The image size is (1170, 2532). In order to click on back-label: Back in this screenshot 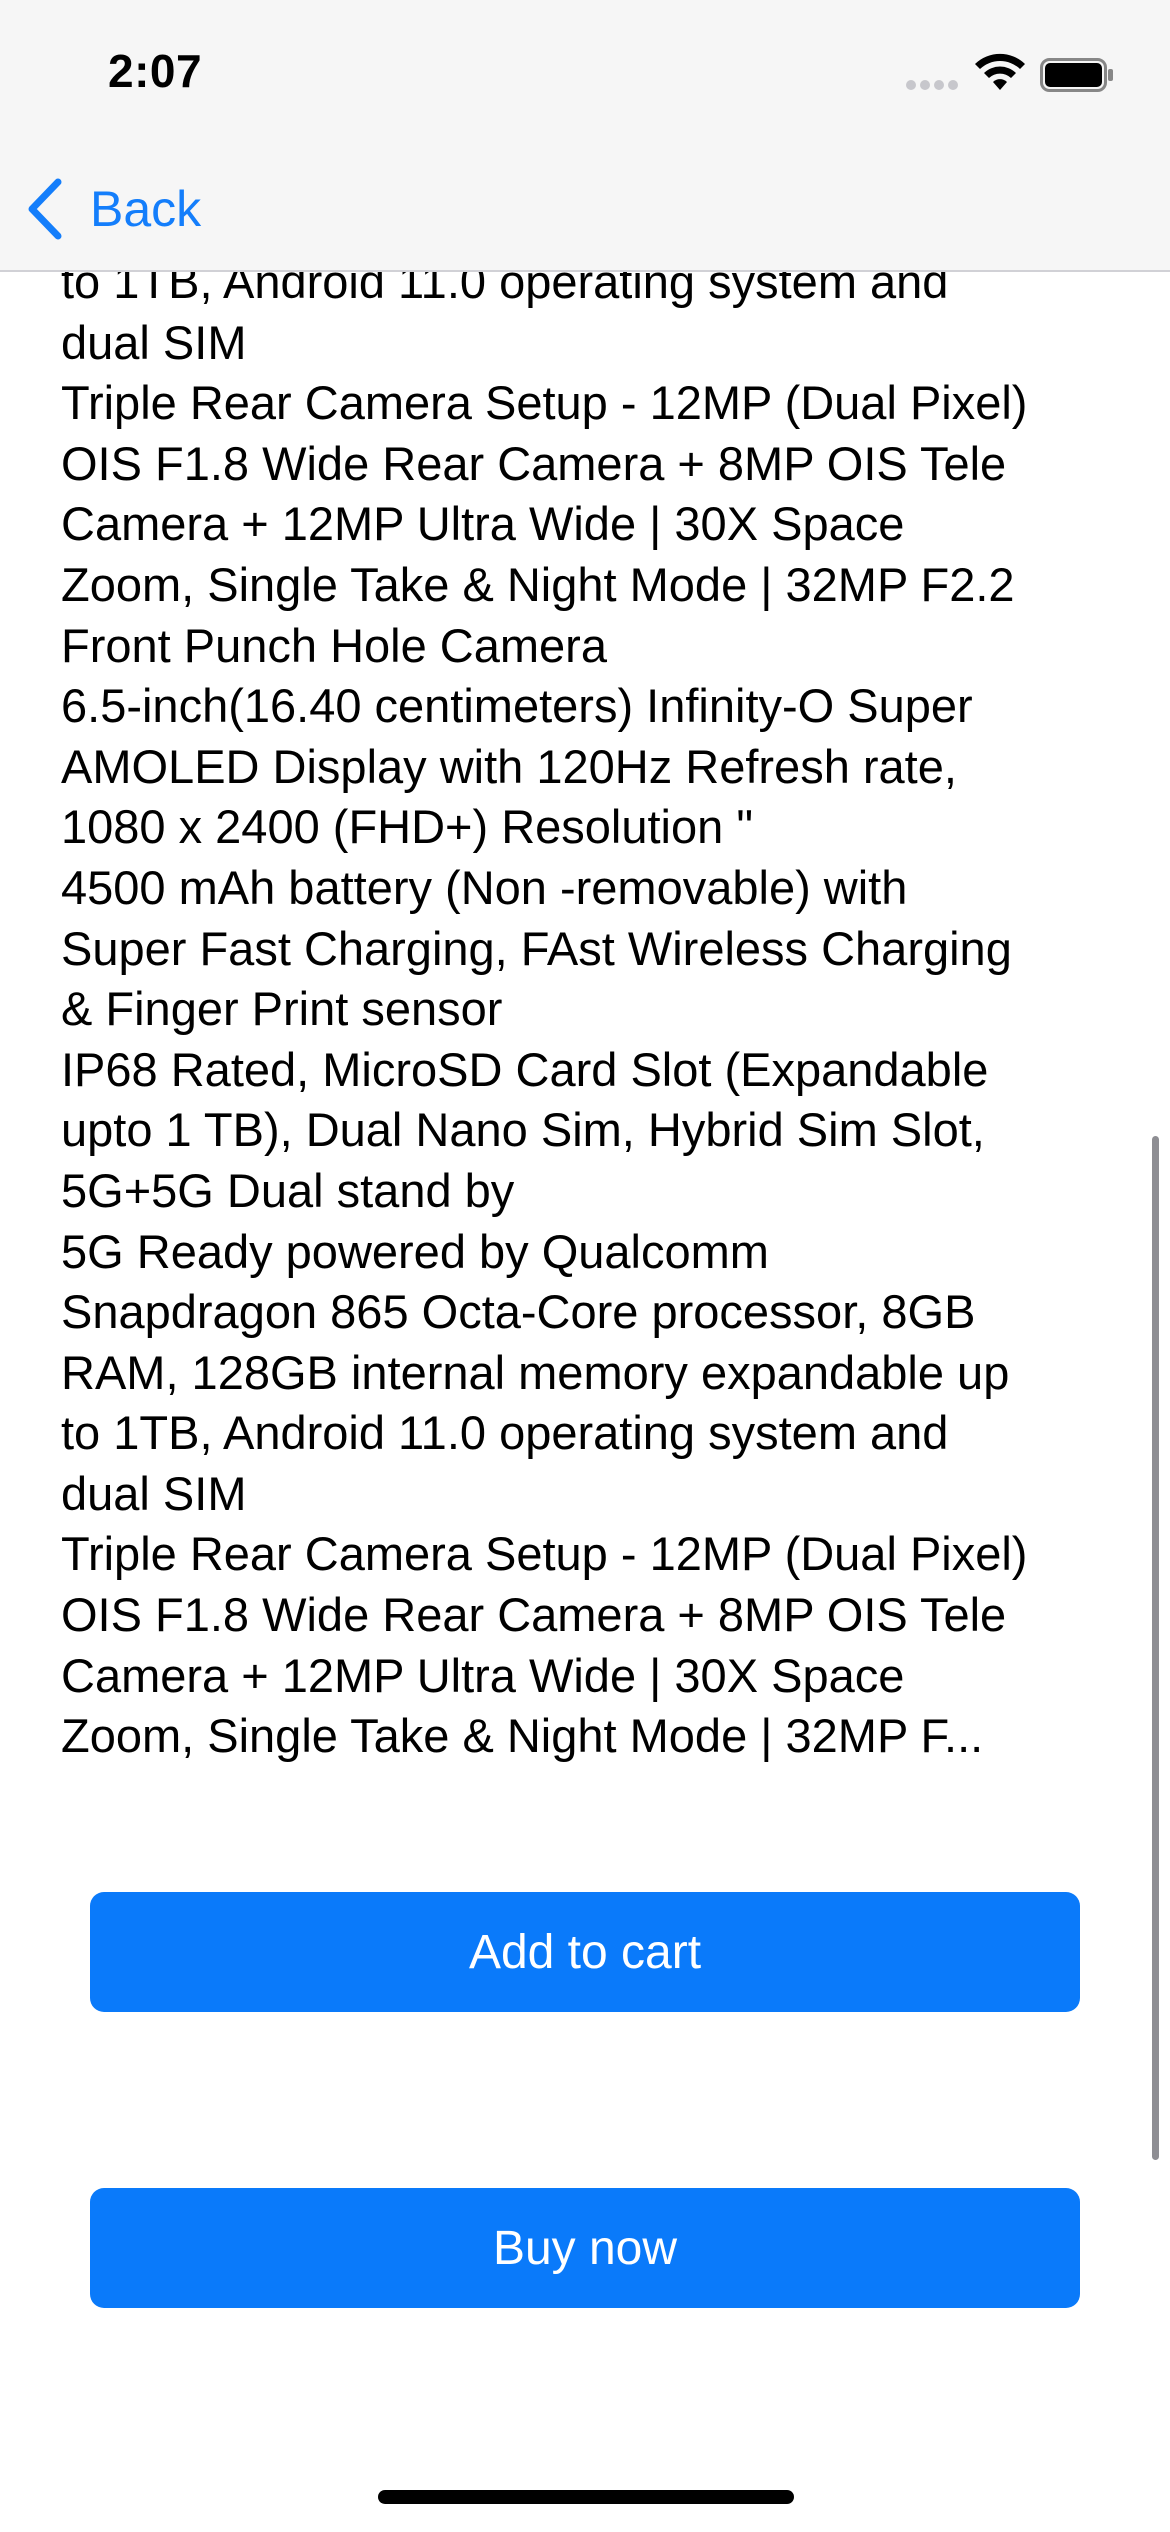, I will do `click(146, 209)`.